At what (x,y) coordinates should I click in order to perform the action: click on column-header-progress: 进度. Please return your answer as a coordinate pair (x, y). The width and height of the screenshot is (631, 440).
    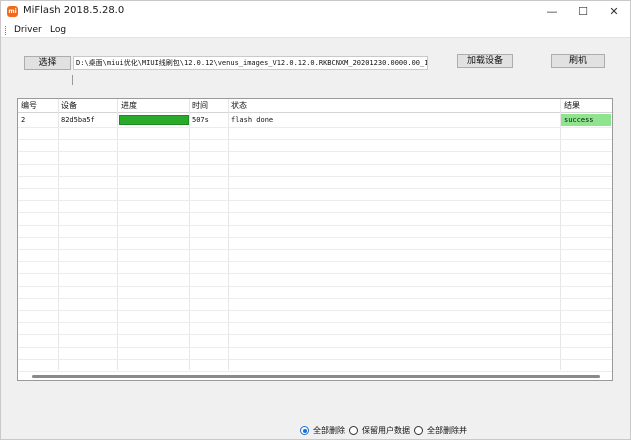
    Looking at the image, I should click on (129, 106).